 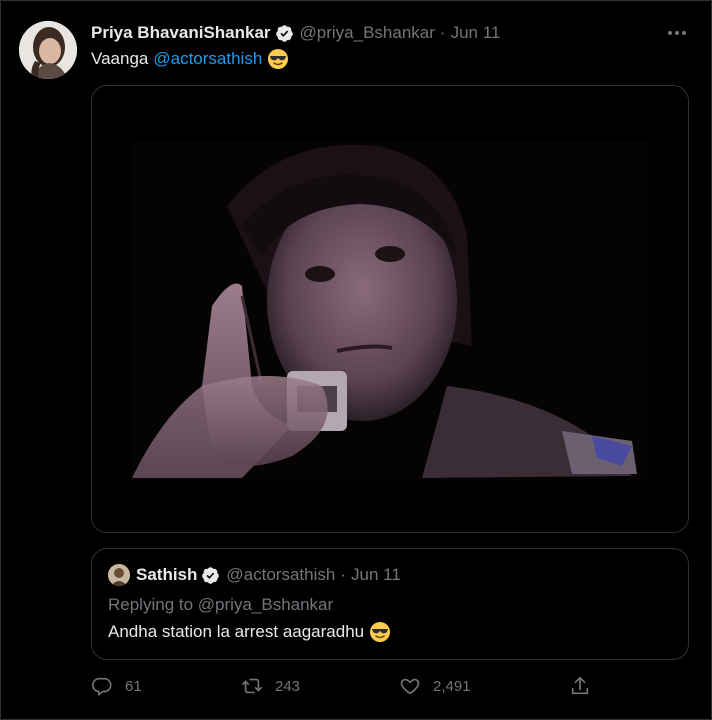 I want to click on replying-to-line: Replying to @priya_Bshankar, so click(x=220, y=605).